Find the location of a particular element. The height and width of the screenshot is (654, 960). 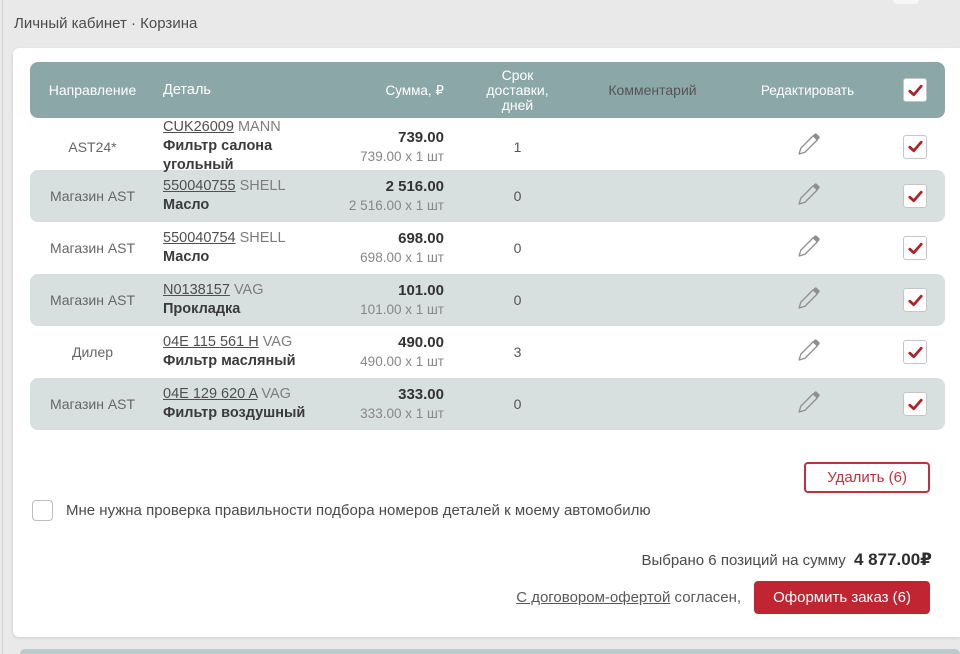

row-part: CUK26009 MANN Фильтр салона угольный is located at coordinates (250, 146).